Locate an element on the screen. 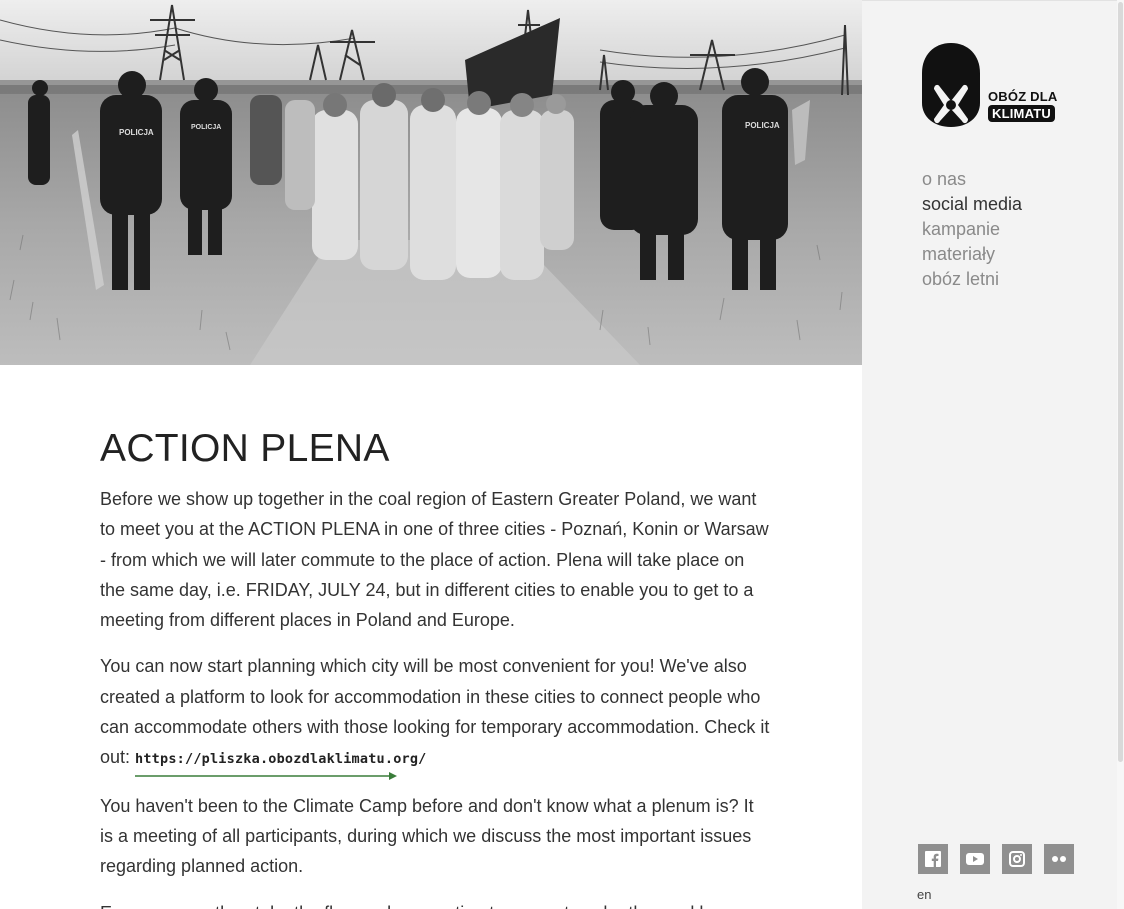 The height and width of the screenshot is (909, 1124). link-wrapper: https://pliszka.obozdlaklimatu.org/ is located at coordinates (280, 761).